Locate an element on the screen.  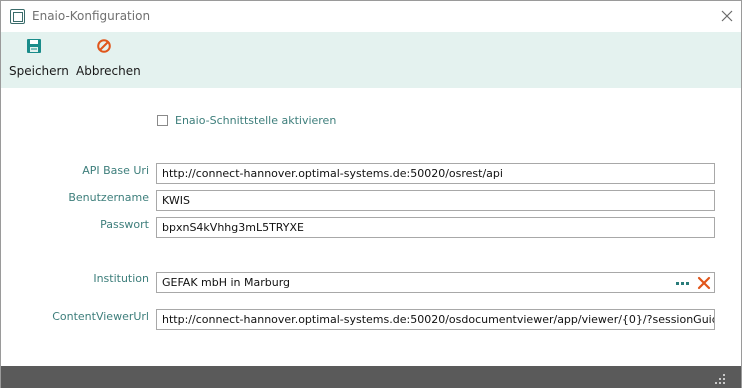
app-window-icon is located at coordinates (17, 16).